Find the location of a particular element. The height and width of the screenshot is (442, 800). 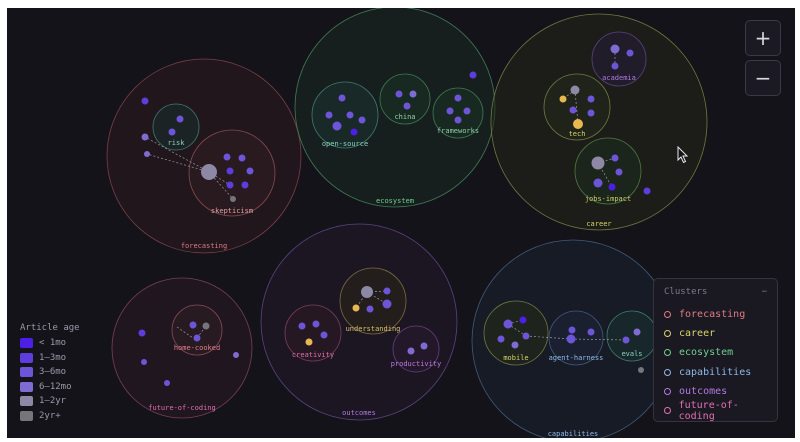

topic-academia: academia is located at coordinates (619, 59).